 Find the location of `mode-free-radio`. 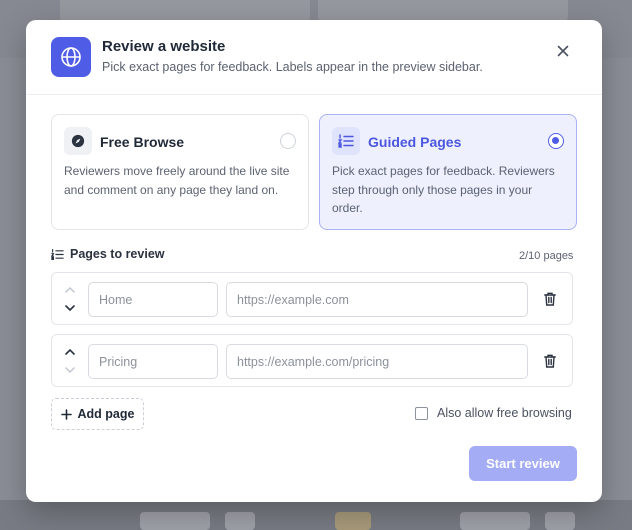

mode-free-radio is located at coordinates (288, 141).